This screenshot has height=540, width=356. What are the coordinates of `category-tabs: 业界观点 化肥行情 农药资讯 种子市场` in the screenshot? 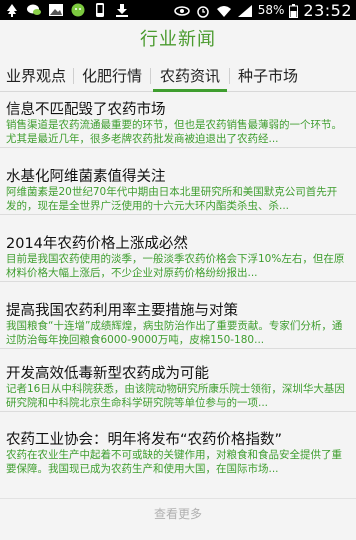 It's located at (178, 76).